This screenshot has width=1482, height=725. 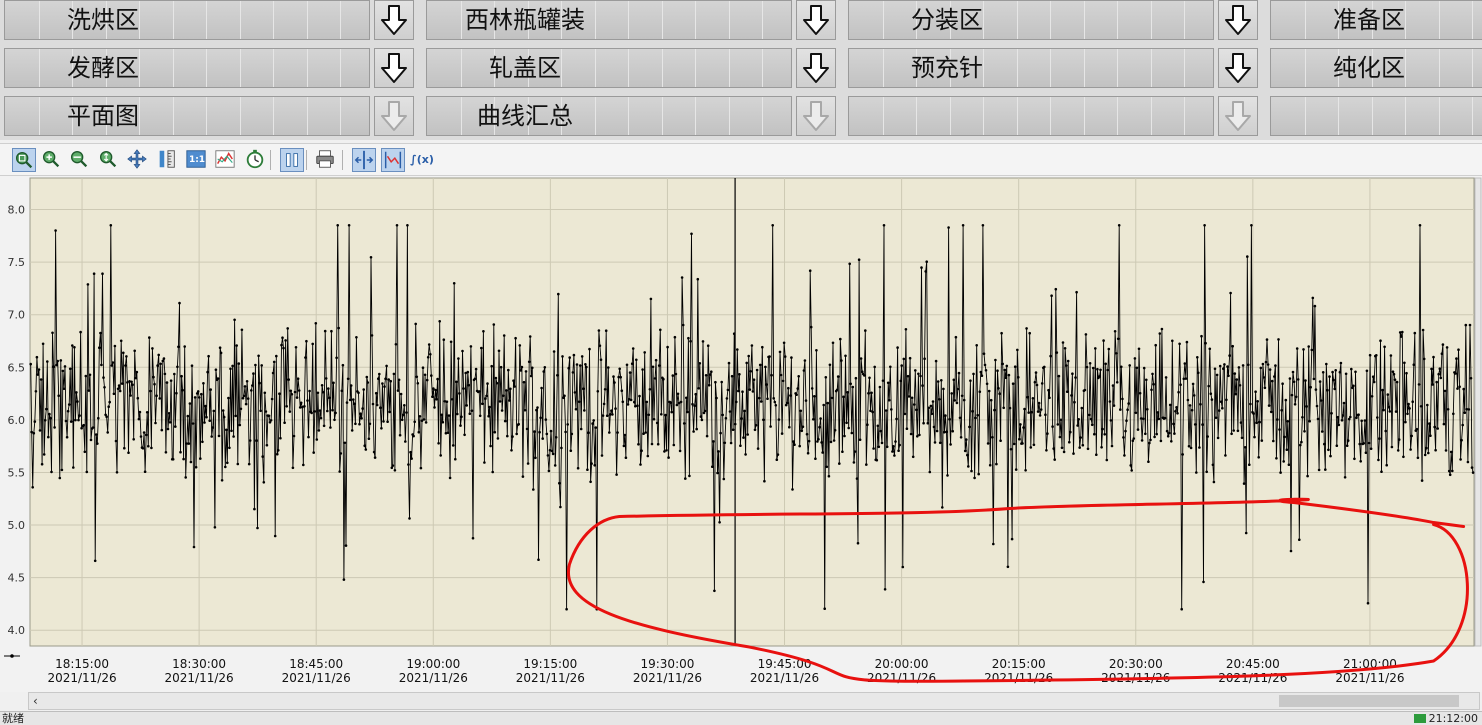 I want to click on y-tick-label: 6.0, so click(x=17, y=420).